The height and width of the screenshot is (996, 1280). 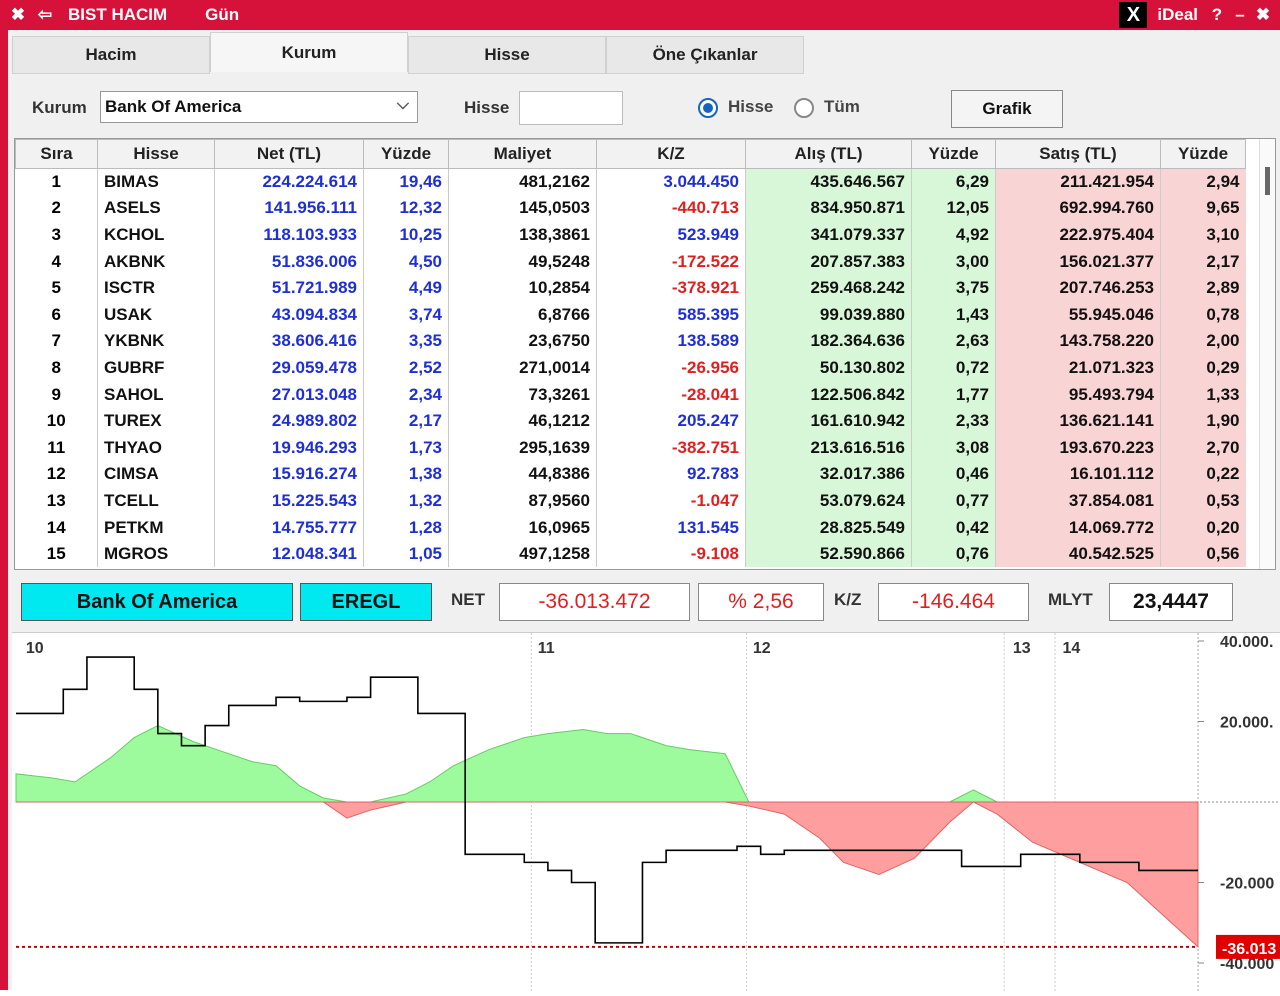 What do you see at coordinates (828, 288) in the screenshot?
I see `table-cell: 259.468.242` at bounding box center [828, 288].